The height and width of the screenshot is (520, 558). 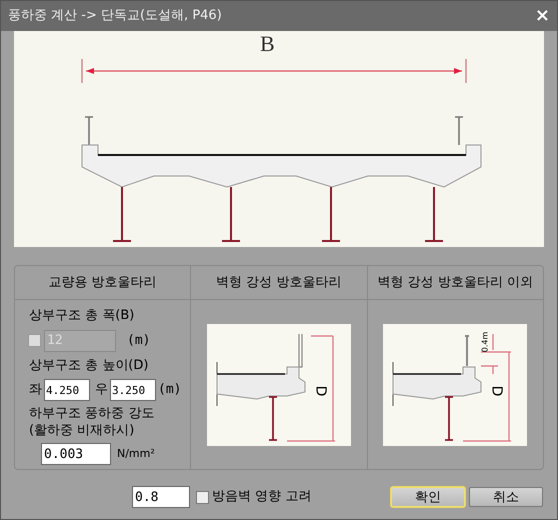 What do you see at coordinates (35, 390) in the screenshot?
I see `left-label: 좌` at bounding box center [35, 390].